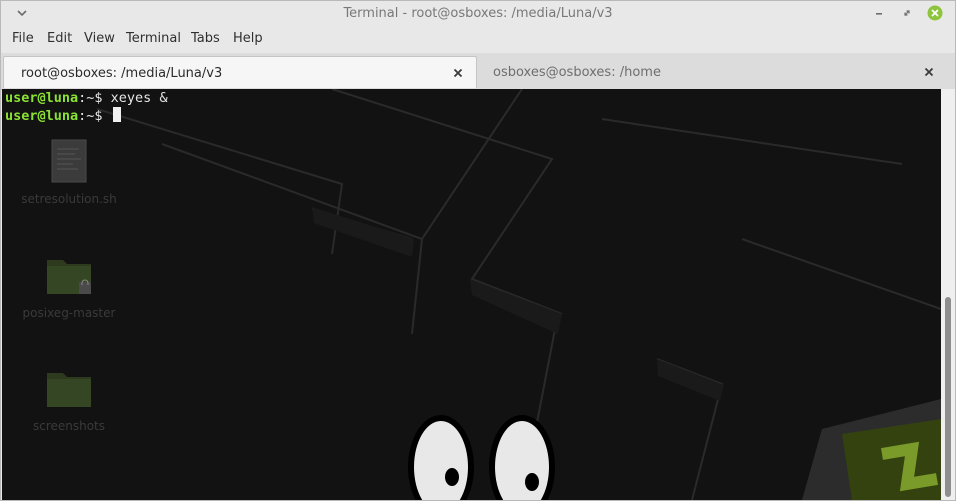  I want to click on terminal-line: user@luna:~$ xeyes &, so click(86, 98).